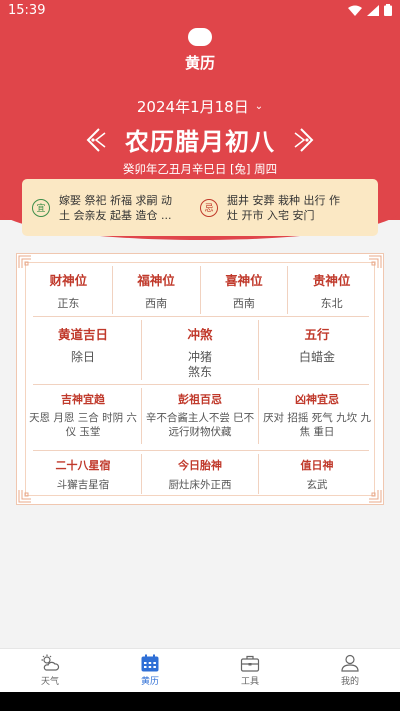  What do you see at coordinates (82, 334) in the screenshot?
I see `cell-label: 黄道吉日` at bounding box center [82, 334].